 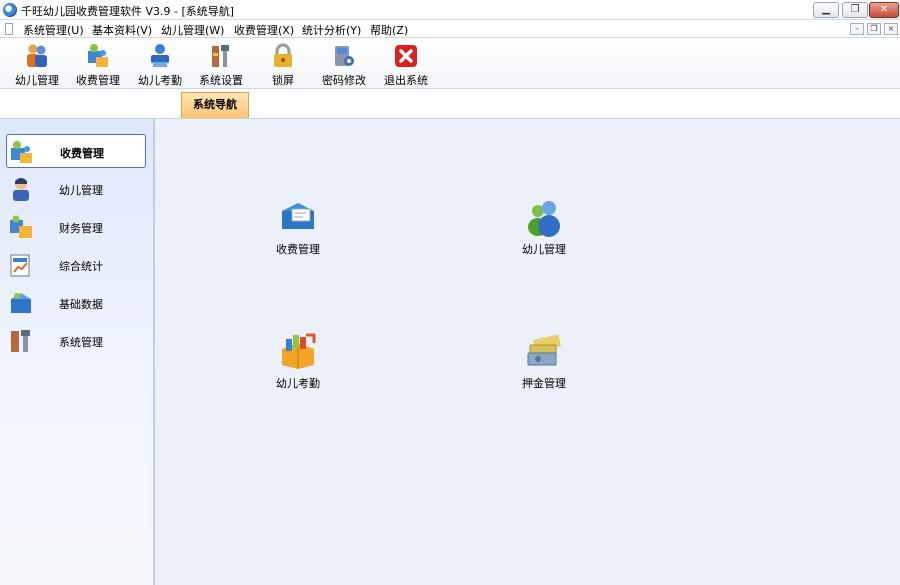 I want to click on child-icon, so click(x=21, y=189).